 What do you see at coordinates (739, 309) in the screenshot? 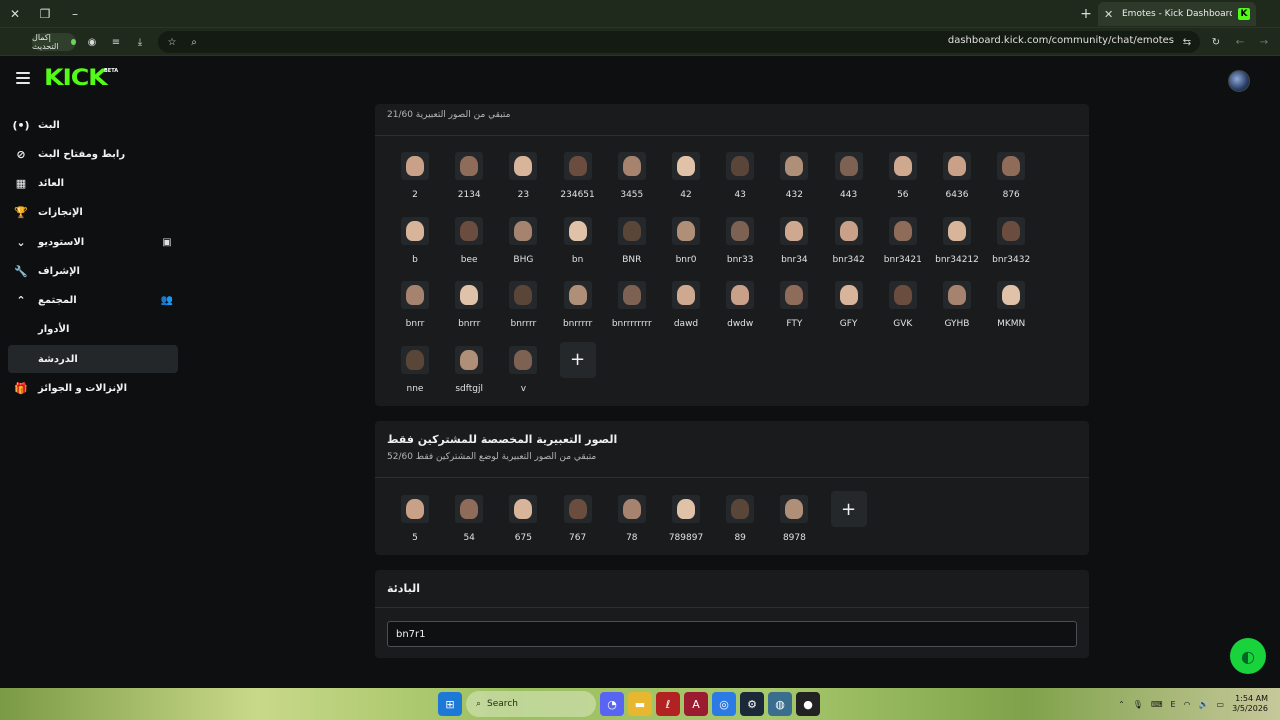
I see `emote-item: dwdw` at bounding box center [739, 309].